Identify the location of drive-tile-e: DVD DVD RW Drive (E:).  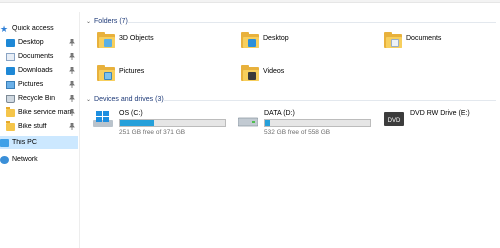
(427, 119).